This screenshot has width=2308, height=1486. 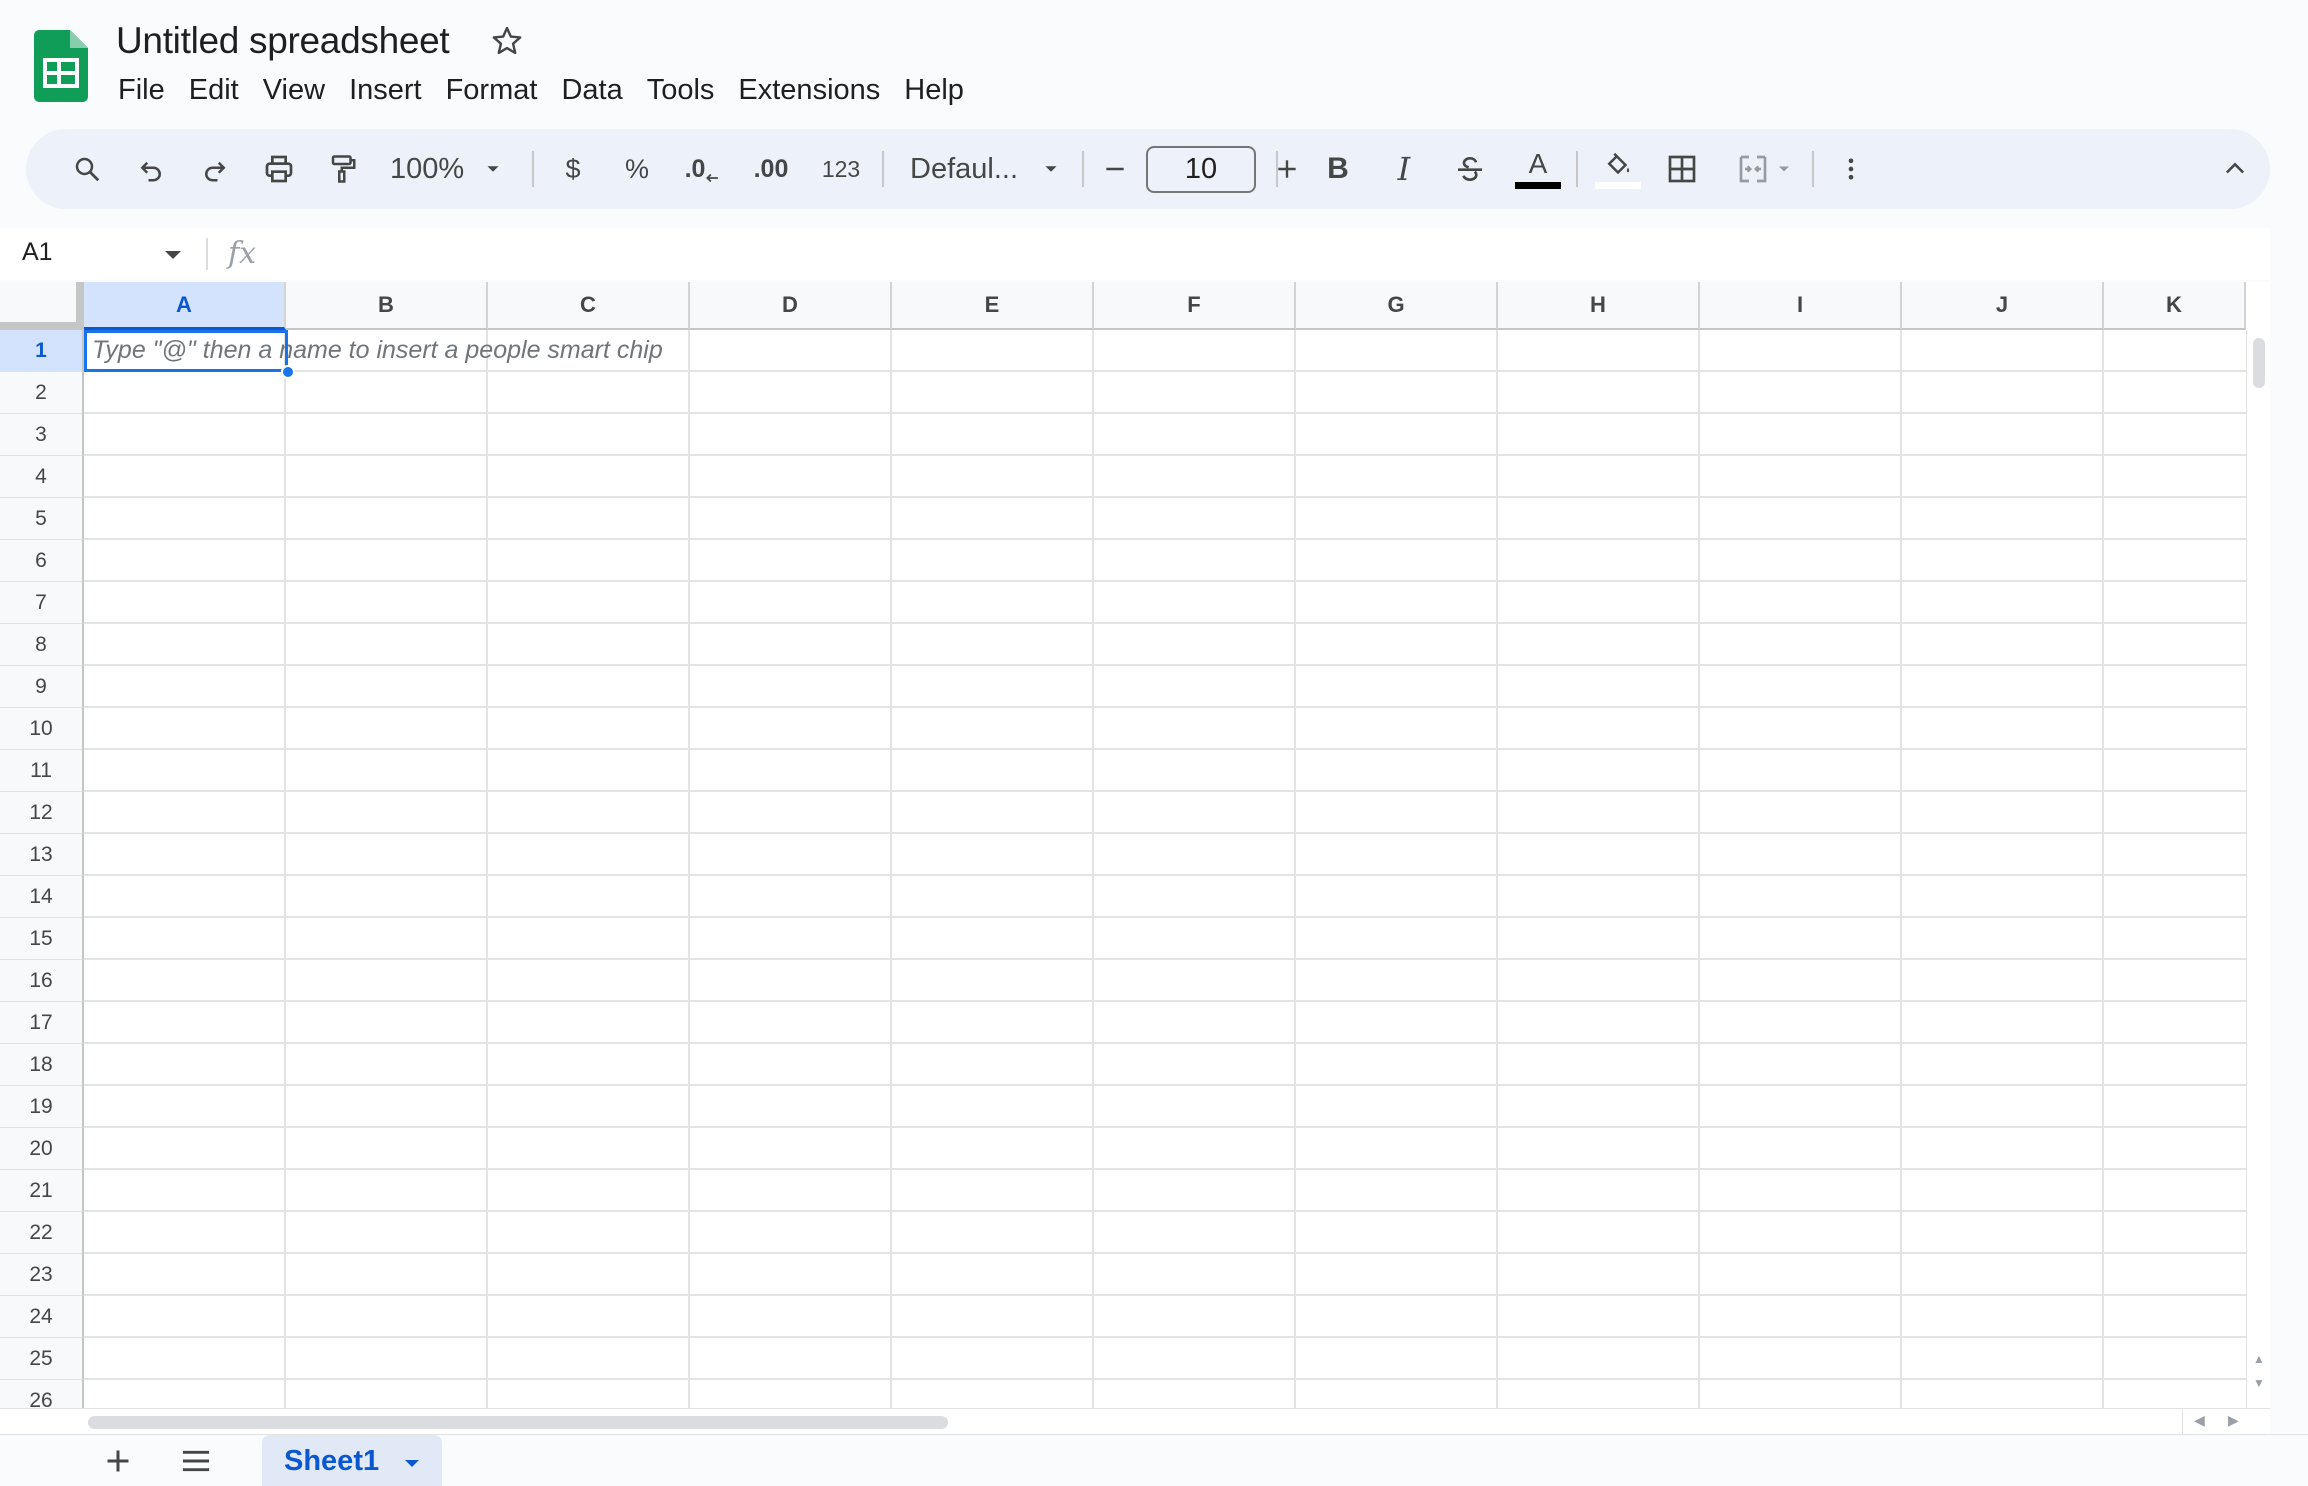 I want to click on row-header-22: 22, so click(x=42, y=1233).